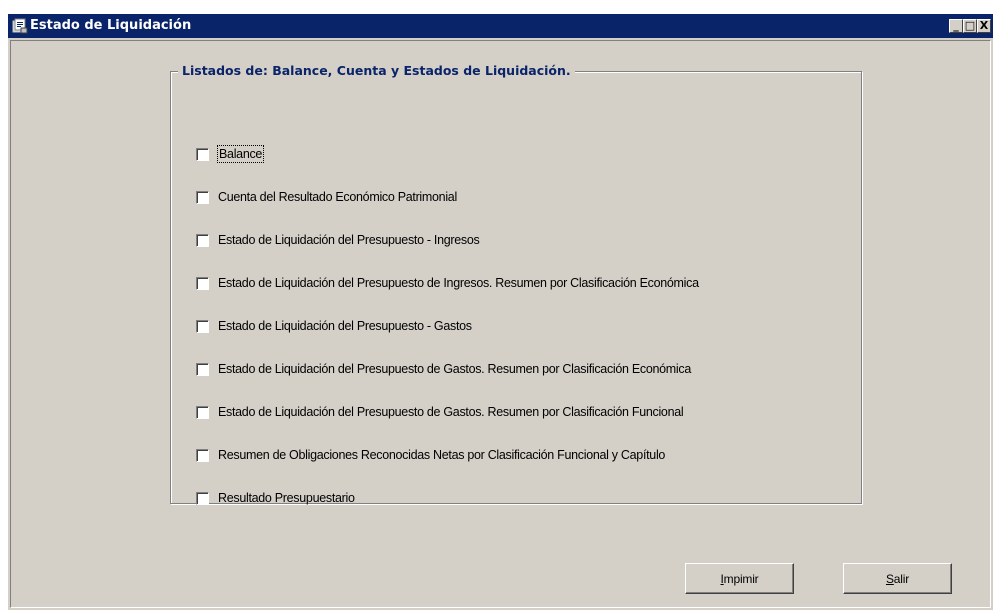  Describe the element at coordinates (20, 26) in the screenshot. I see `app-icon` at that location.